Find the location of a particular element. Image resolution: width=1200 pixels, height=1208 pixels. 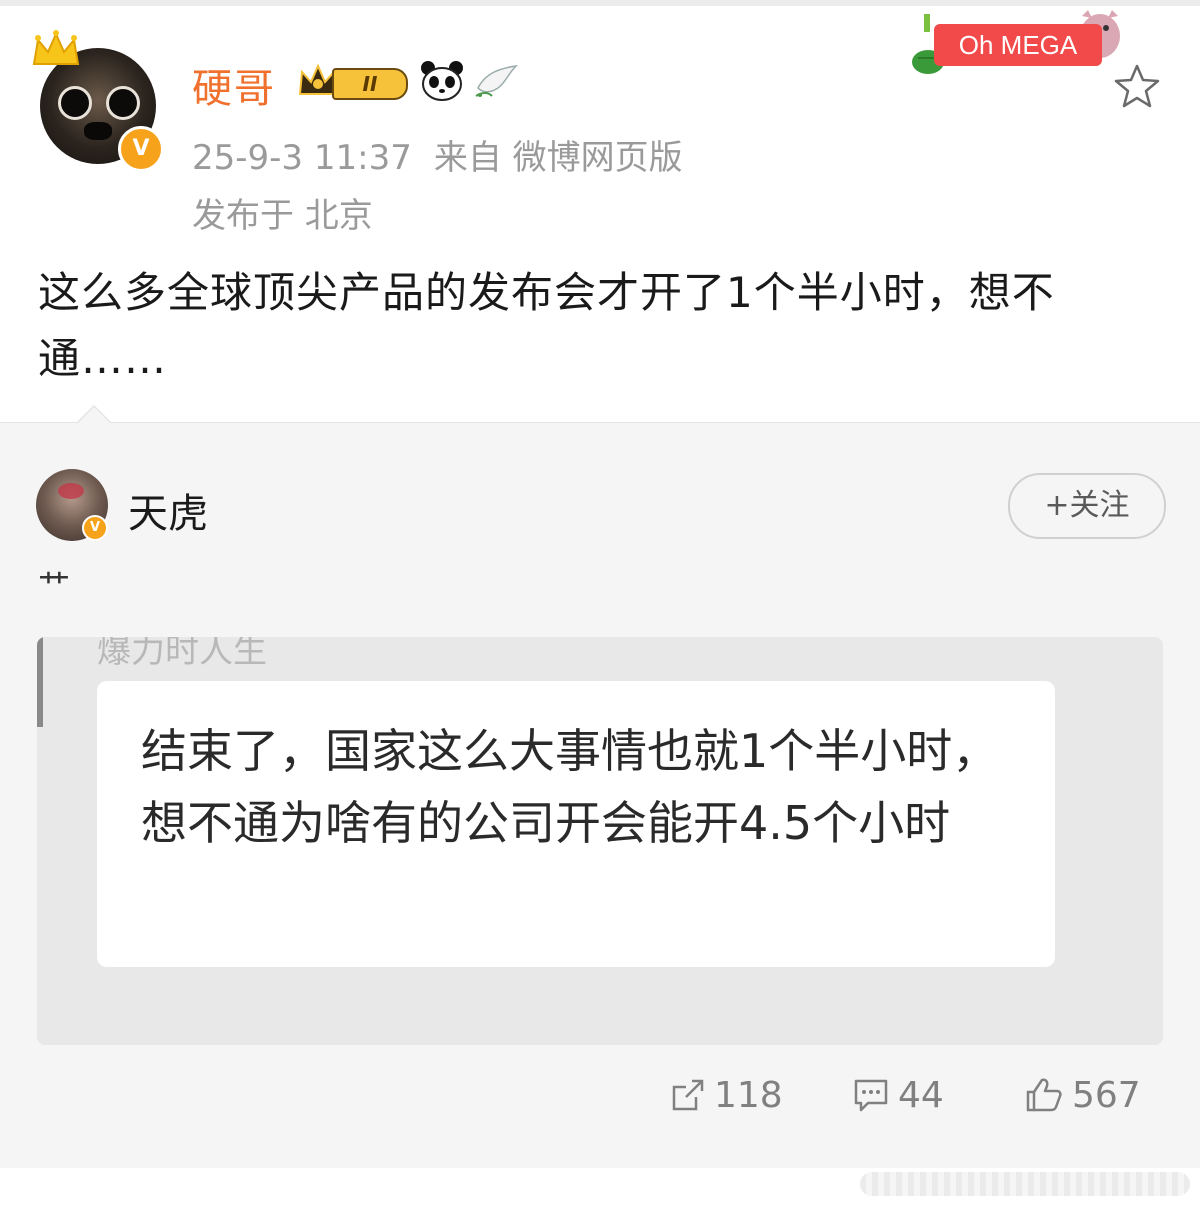

member-level-badge: II is located at coordinates (352, 81).